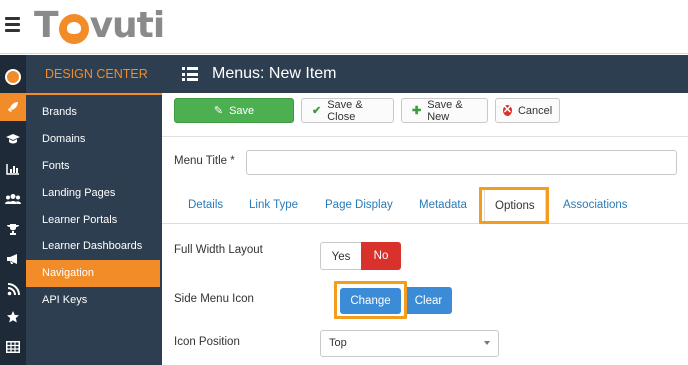 The image size is (688, 365). I want to click on page-title: Menus: New Item, so click(274, 73).